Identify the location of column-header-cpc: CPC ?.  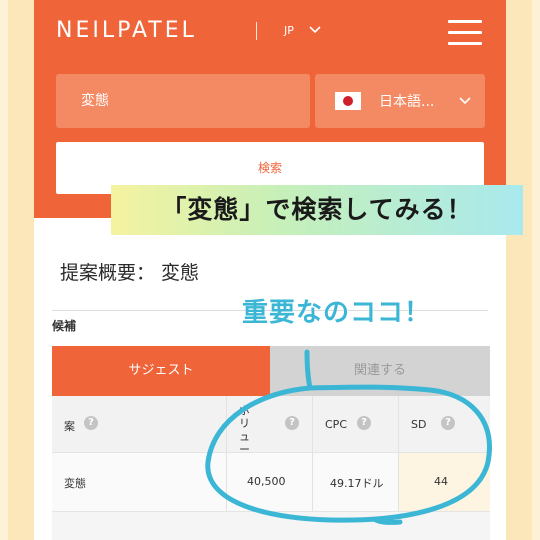
(356, 424).